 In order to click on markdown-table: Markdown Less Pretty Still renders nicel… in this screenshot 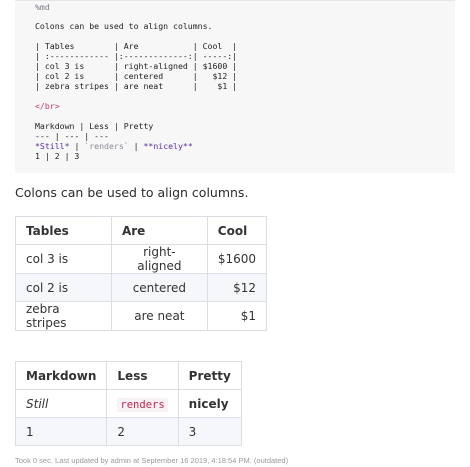, I will do `click(128, 403)`.